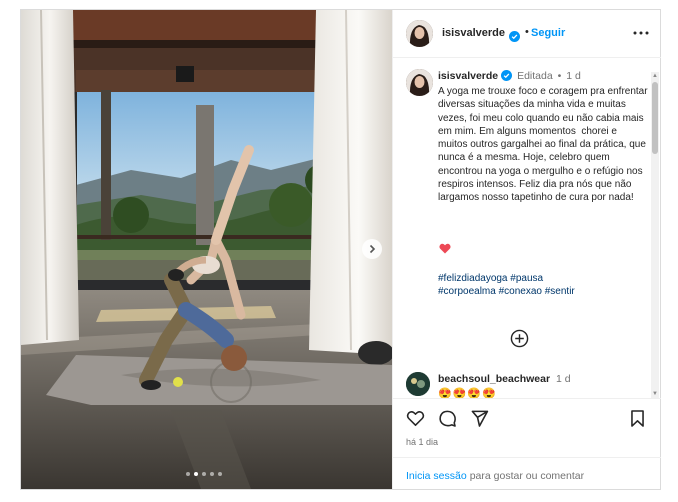 The image size is (678, 502). What do you see at coordinates (520, 291) in the screenshot?
I see `hashtag-link: #conexao` at bounding box center [520, 291].